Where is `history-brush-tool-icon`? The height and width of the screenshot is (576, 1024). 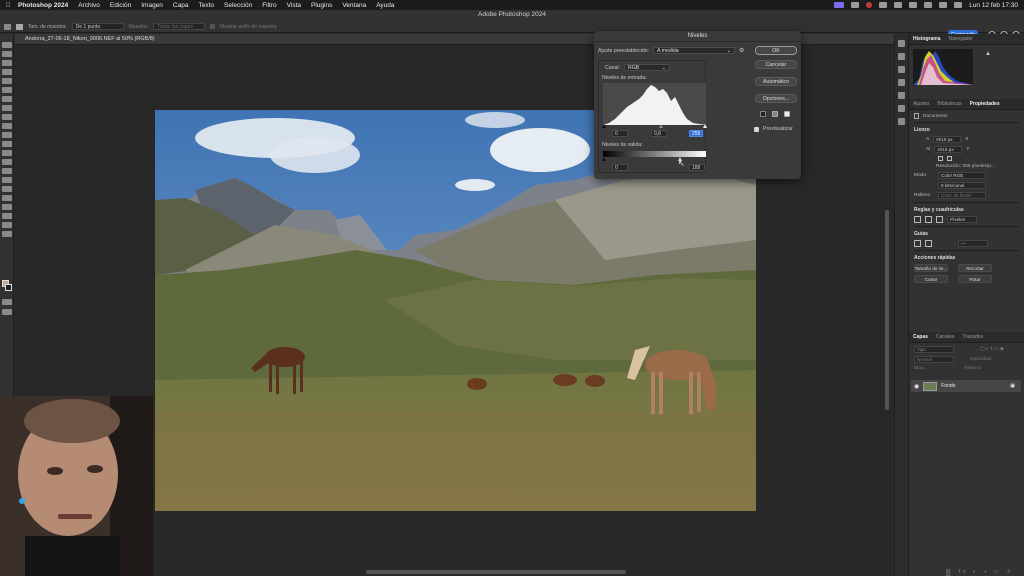 history-brush-tool-icon is located at coordinates (7, 135).